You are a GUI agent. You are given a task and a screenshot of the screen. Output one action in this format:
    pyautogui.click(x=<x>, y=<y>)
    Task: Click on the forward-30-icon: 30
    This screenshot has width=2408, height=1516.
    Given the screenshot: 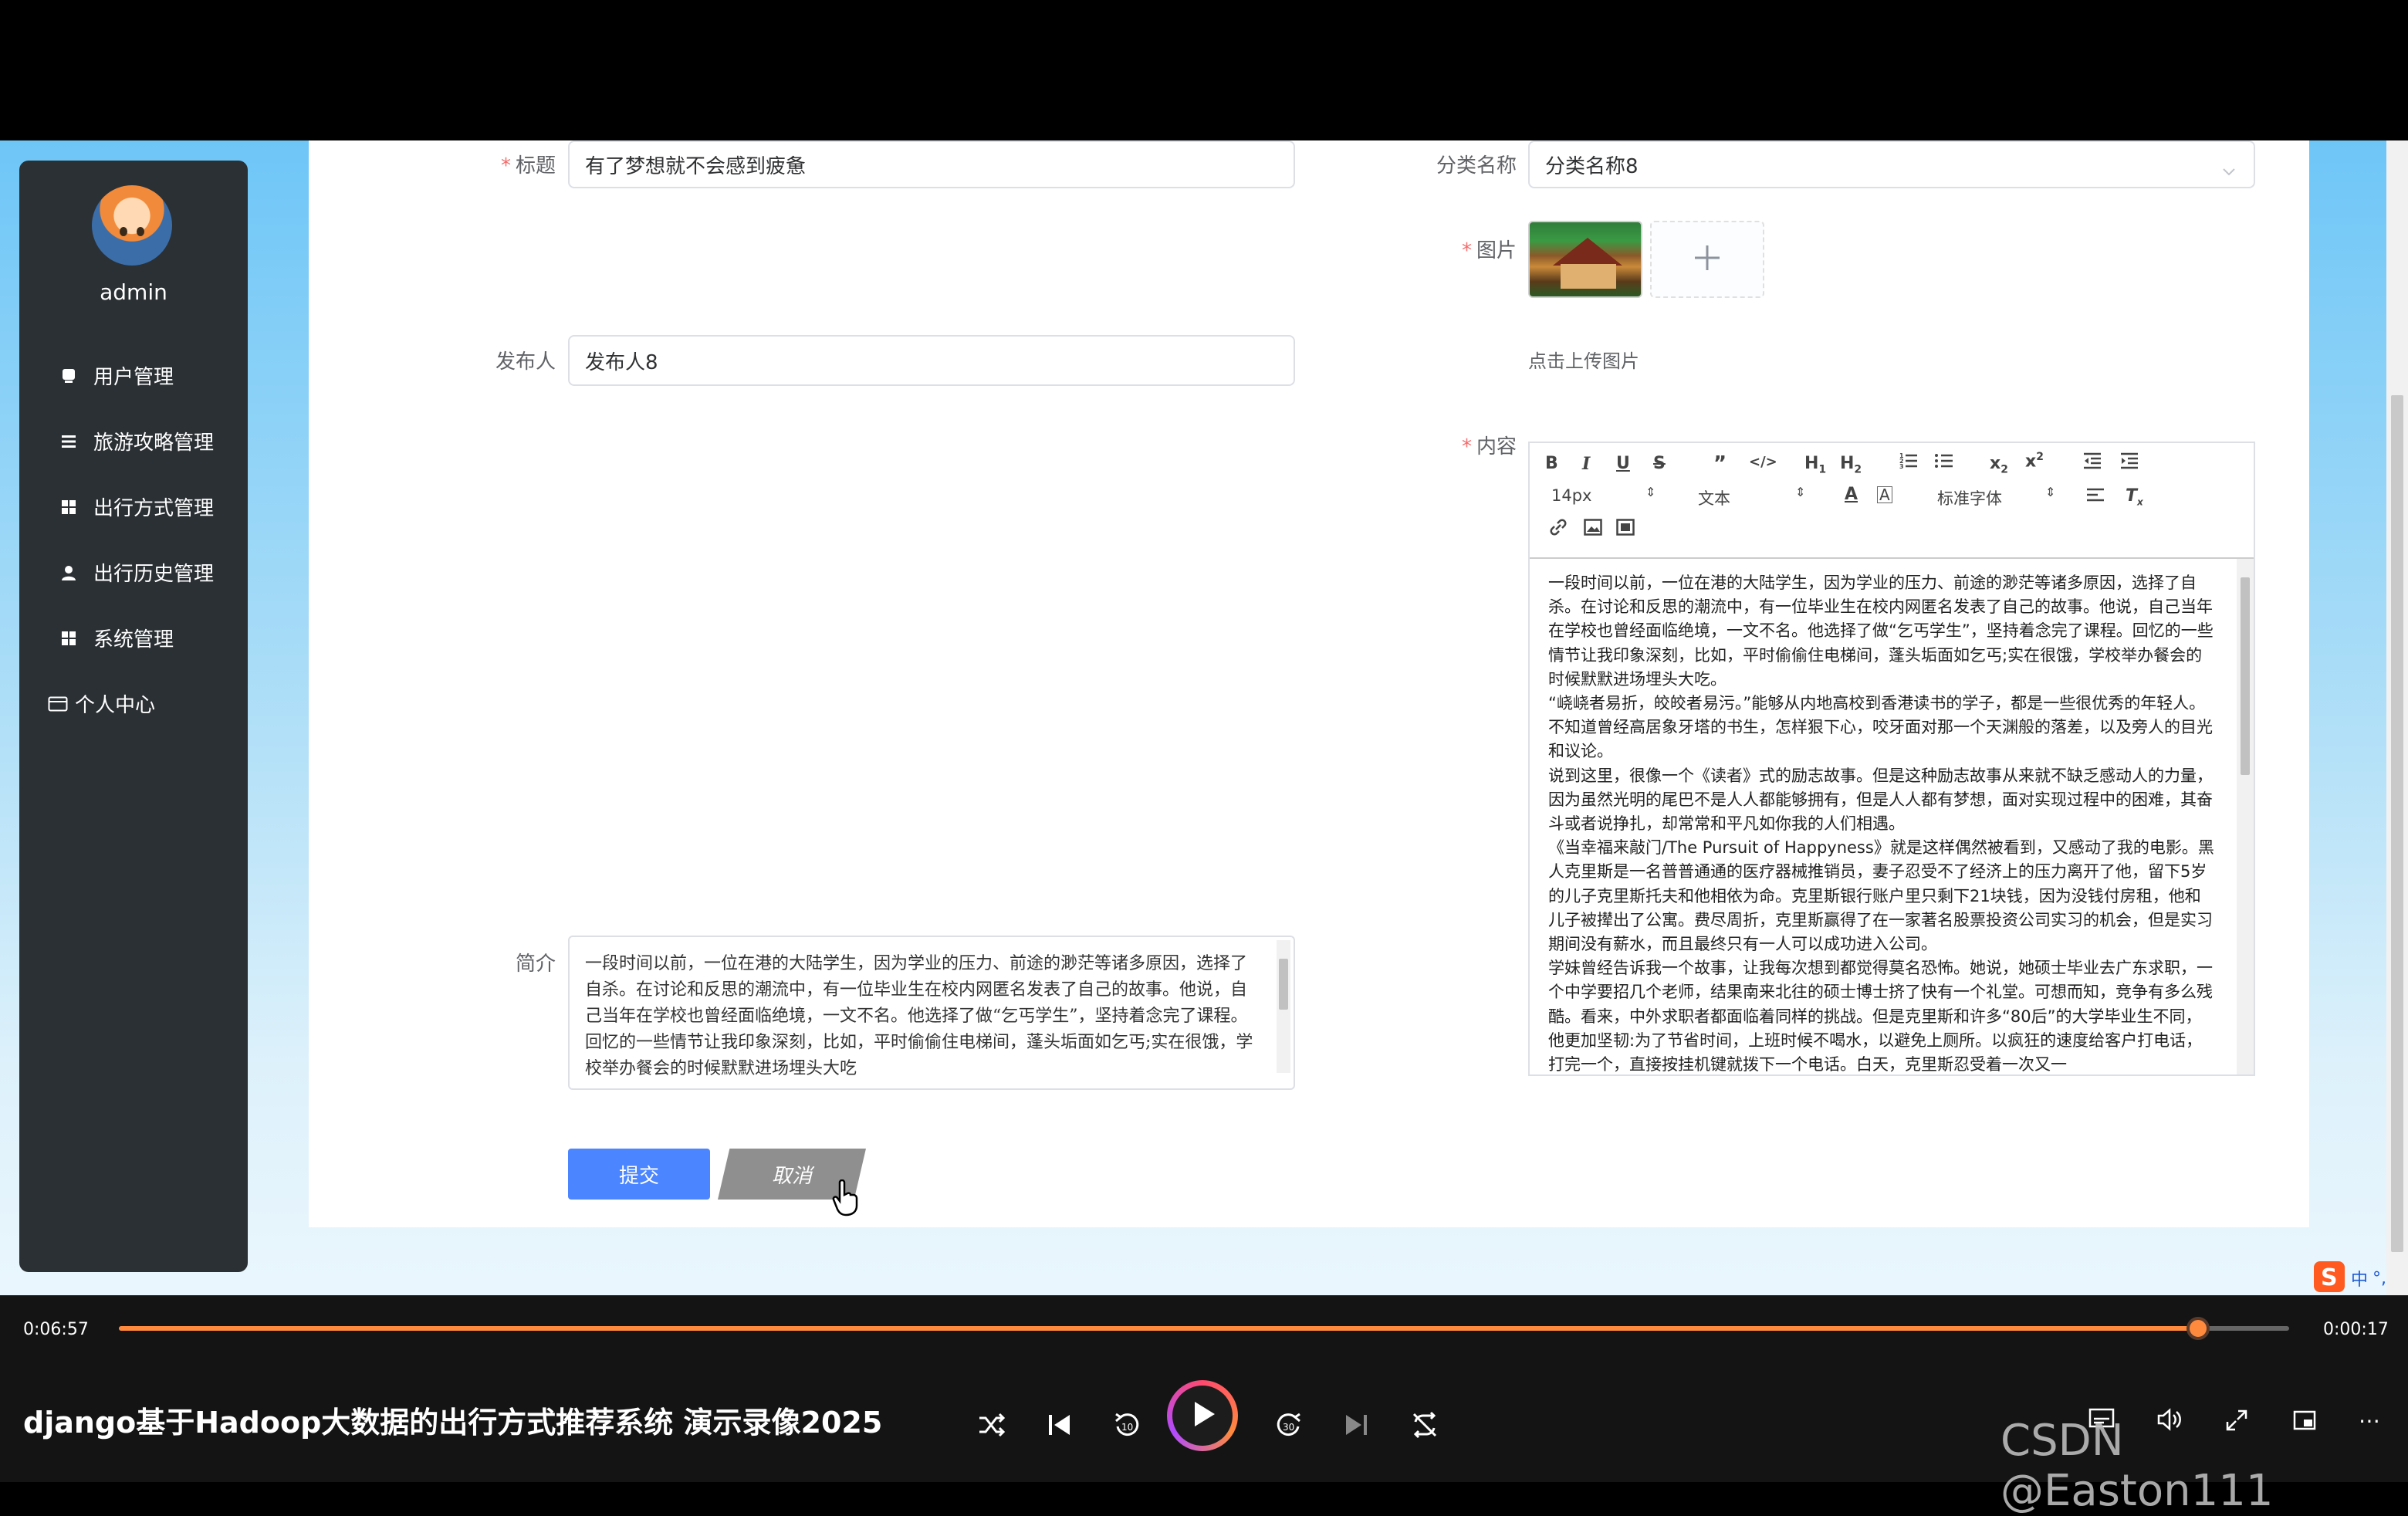 What is the action you would take?
    pyautogui.click(x=1289, y=1426)
    